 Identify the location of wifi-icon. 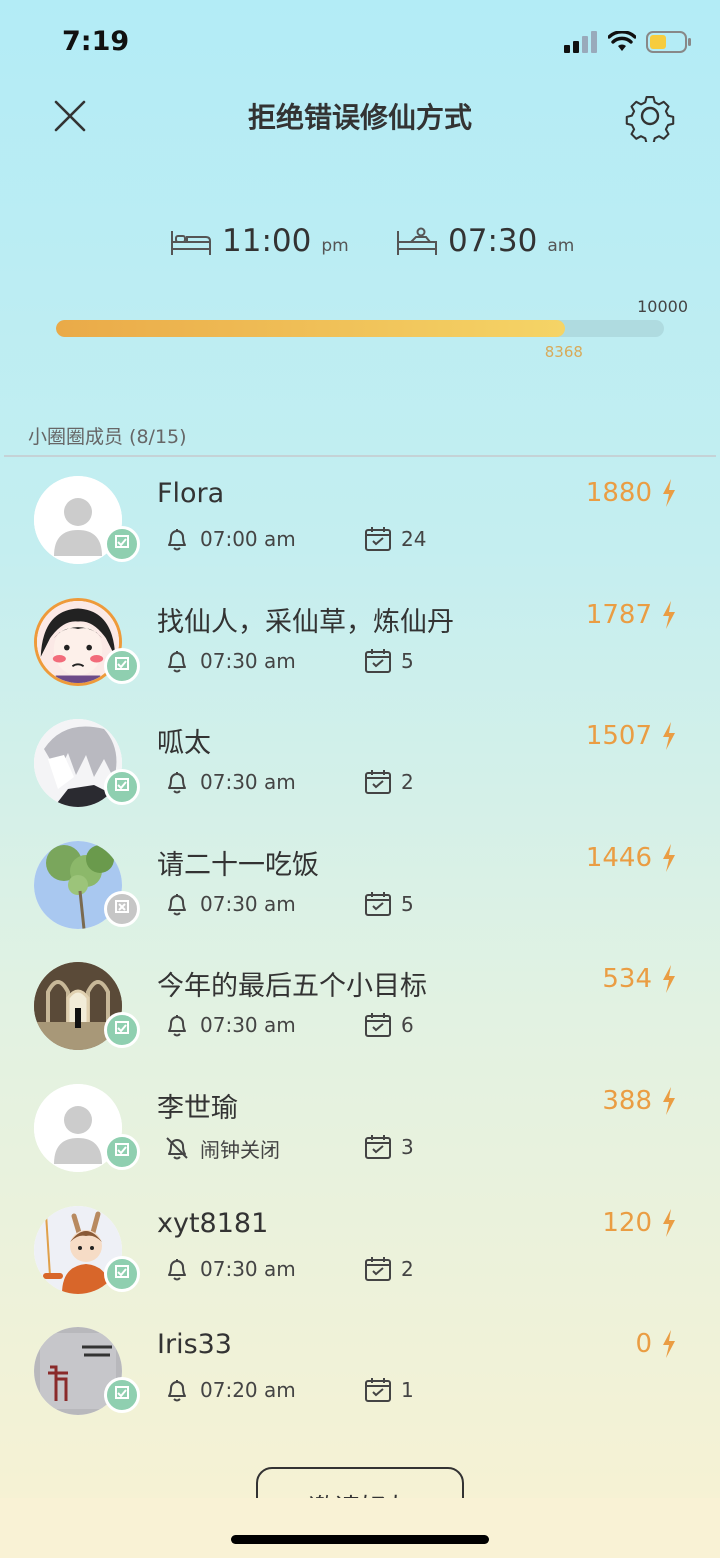
(622, 41).